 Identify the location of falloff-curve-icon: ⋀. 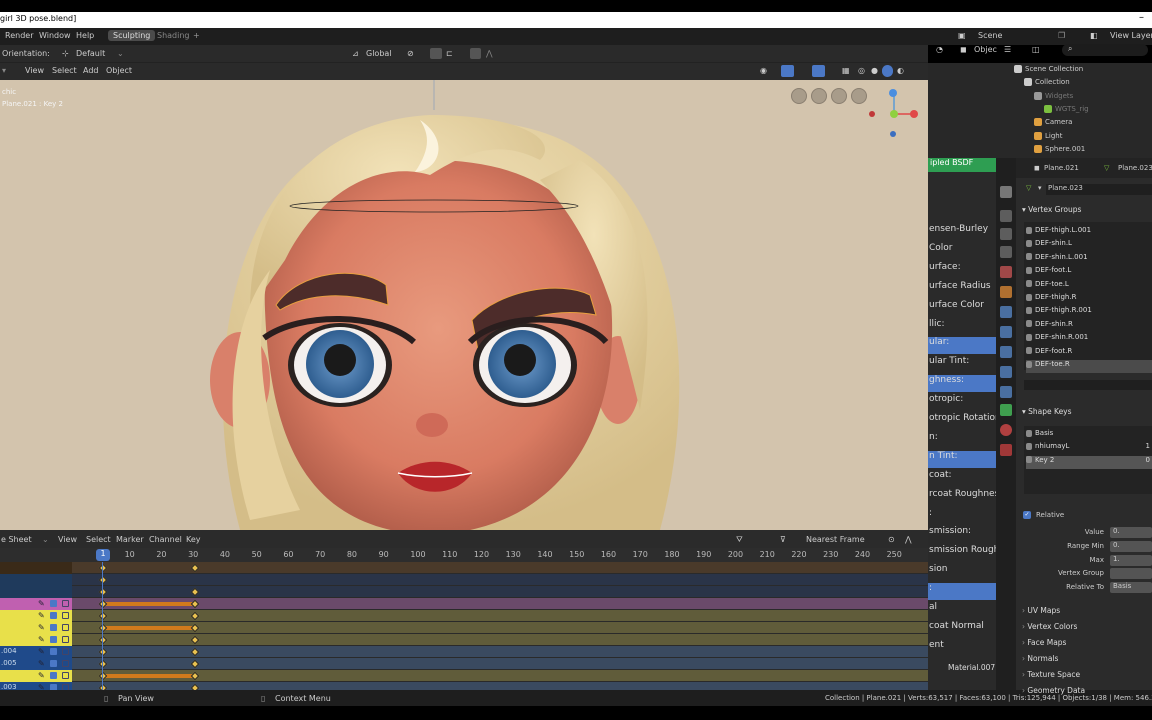
(908, 539).